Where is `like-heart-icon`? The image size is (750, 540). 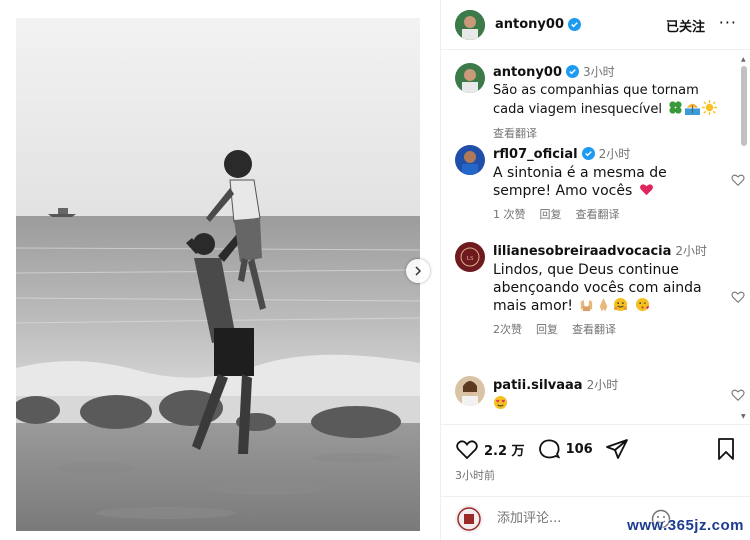
like-heart-icon is located at coordinates (467, 449).